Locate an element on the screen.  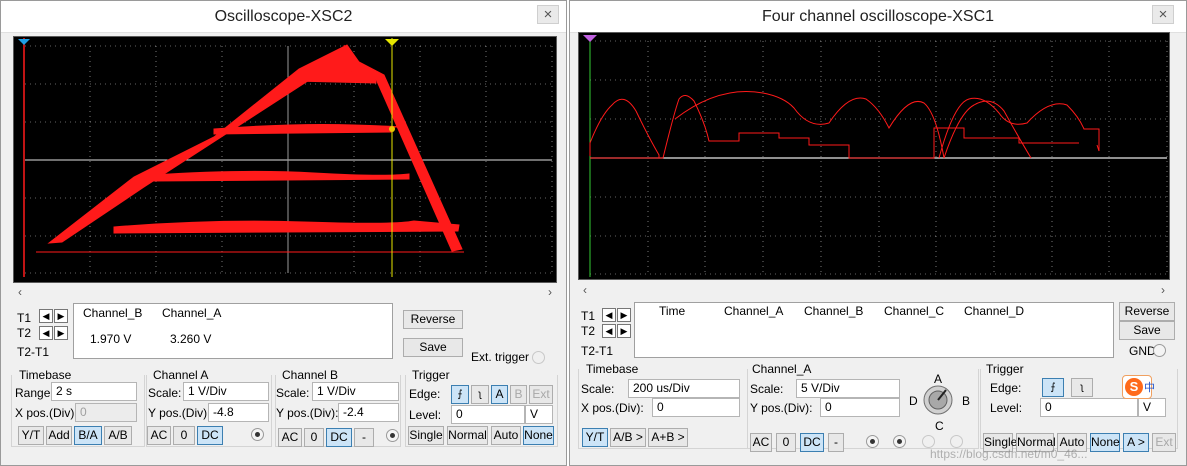
xsc2-cha-scale-label: Scale: is located at coordinates (165, 393).